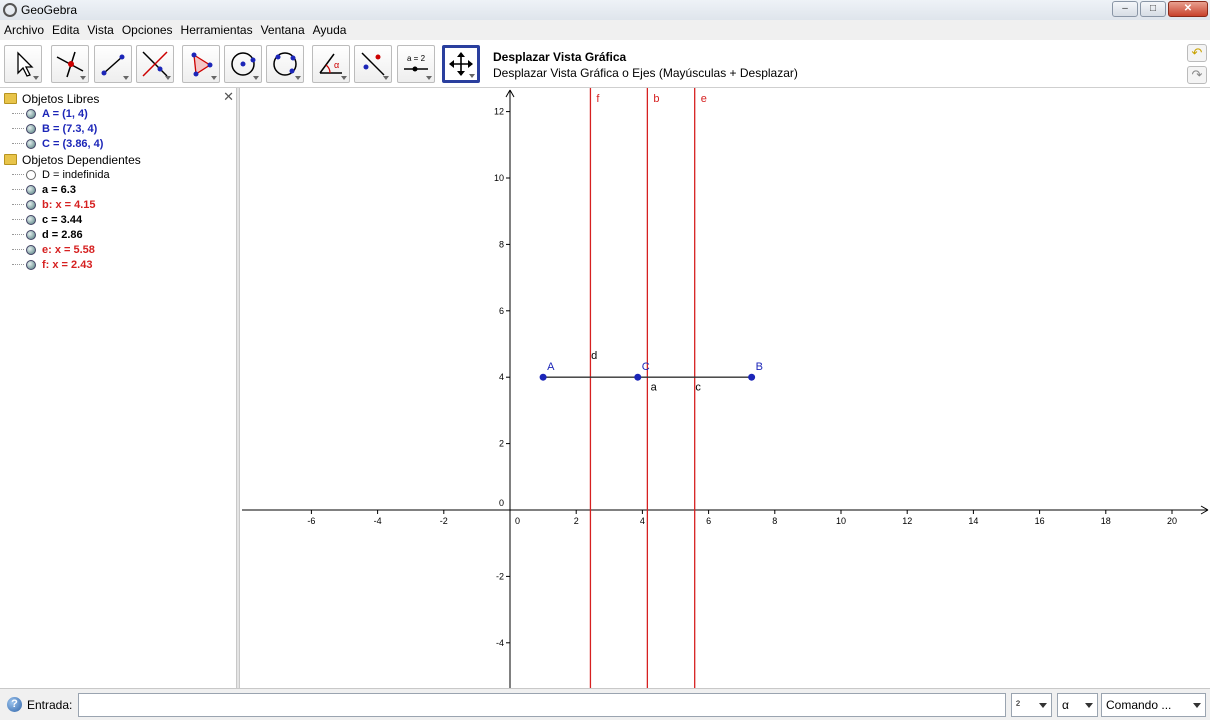  Describe the element at coordinates (638, 377) in the screenshot. I see `point-C` at that location.